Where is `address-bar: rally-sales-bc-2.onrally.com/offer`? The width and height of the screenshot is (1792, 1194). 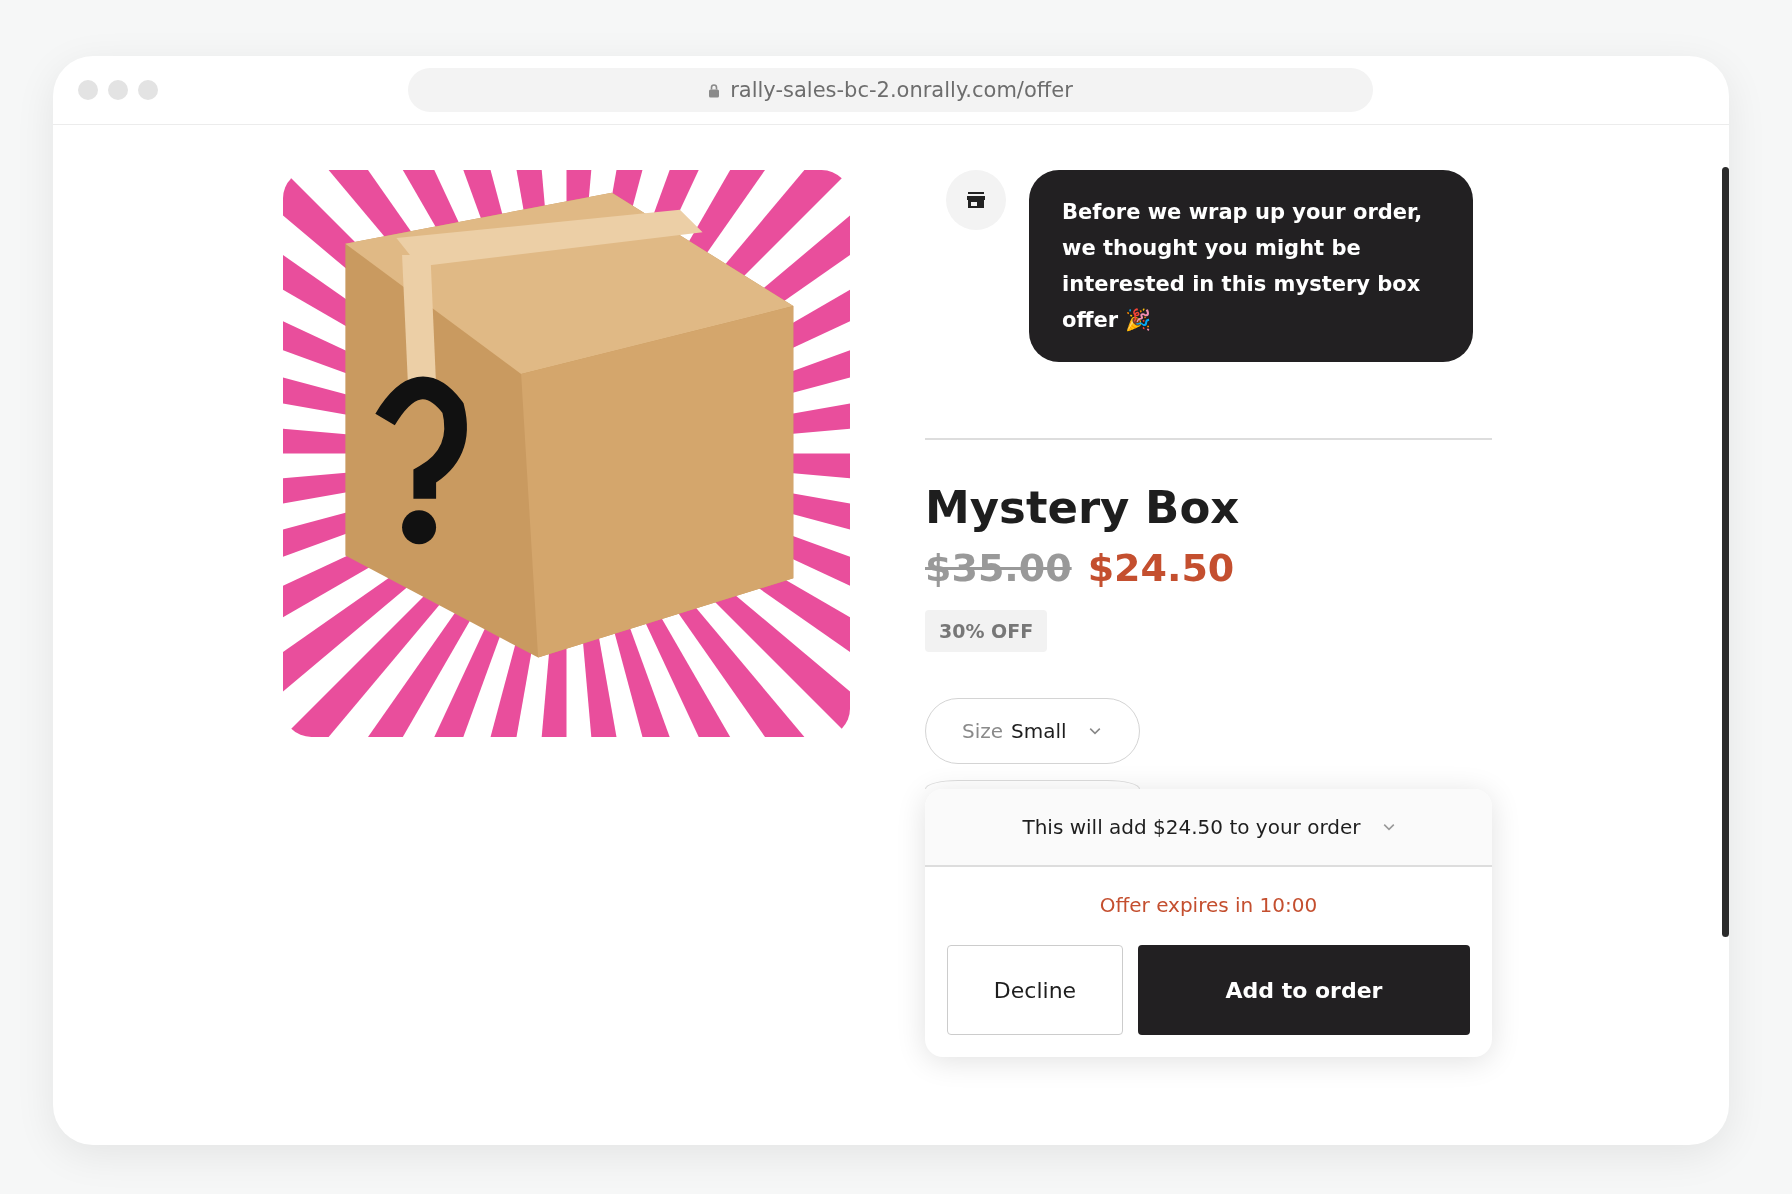 address-bar: rally-sales-bc-2.onrally.com/offer is located at coordinates (890, 90).